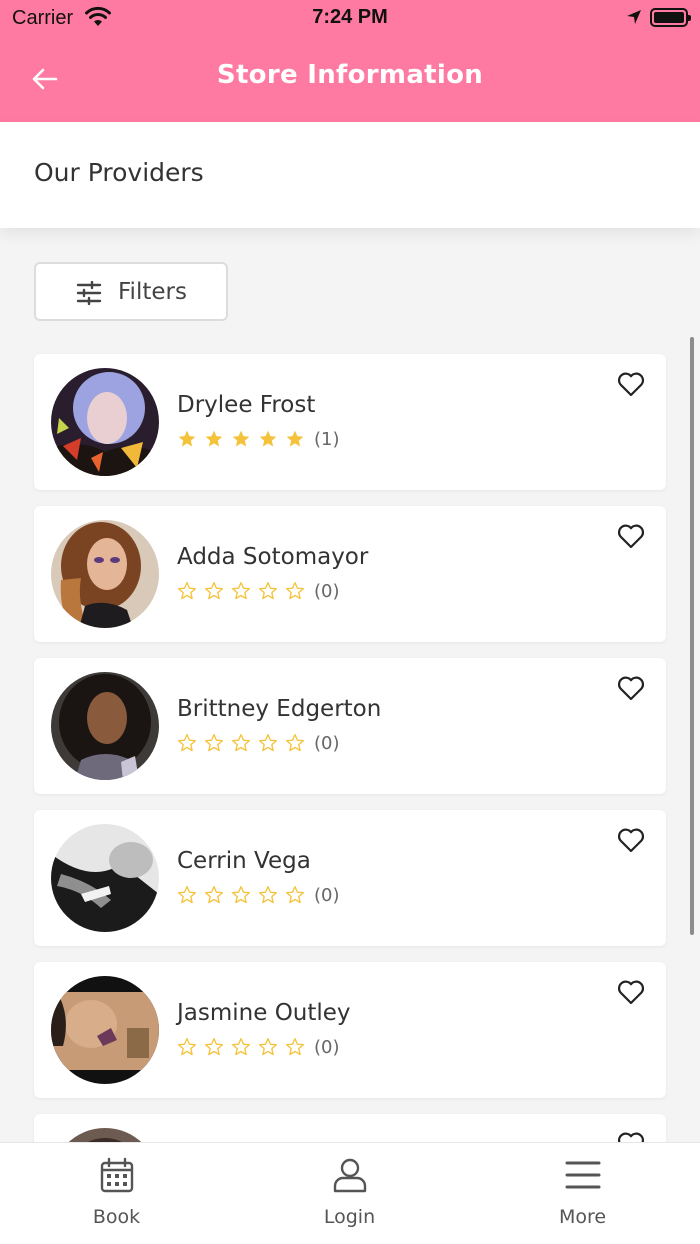 Image resolution: width=700 pixels, height=1244 pixels. Describe the element at coordinates (258, 439) in the screenshot. I see `star-rating: (1)` at that location.